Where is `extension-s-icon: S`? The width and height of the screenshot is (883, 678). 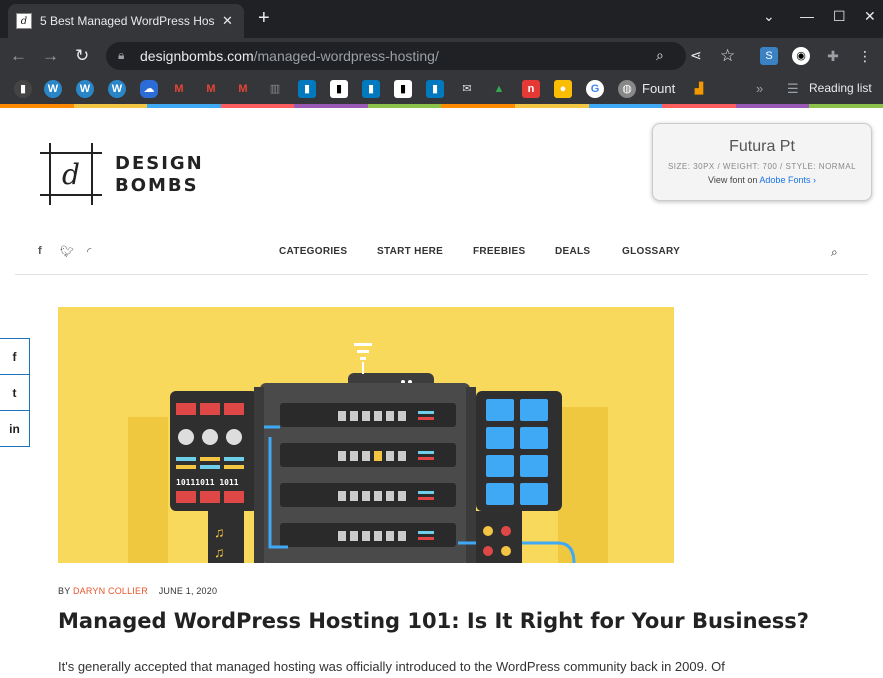 extension-s-icon: S is located at coordinates (769, 56).